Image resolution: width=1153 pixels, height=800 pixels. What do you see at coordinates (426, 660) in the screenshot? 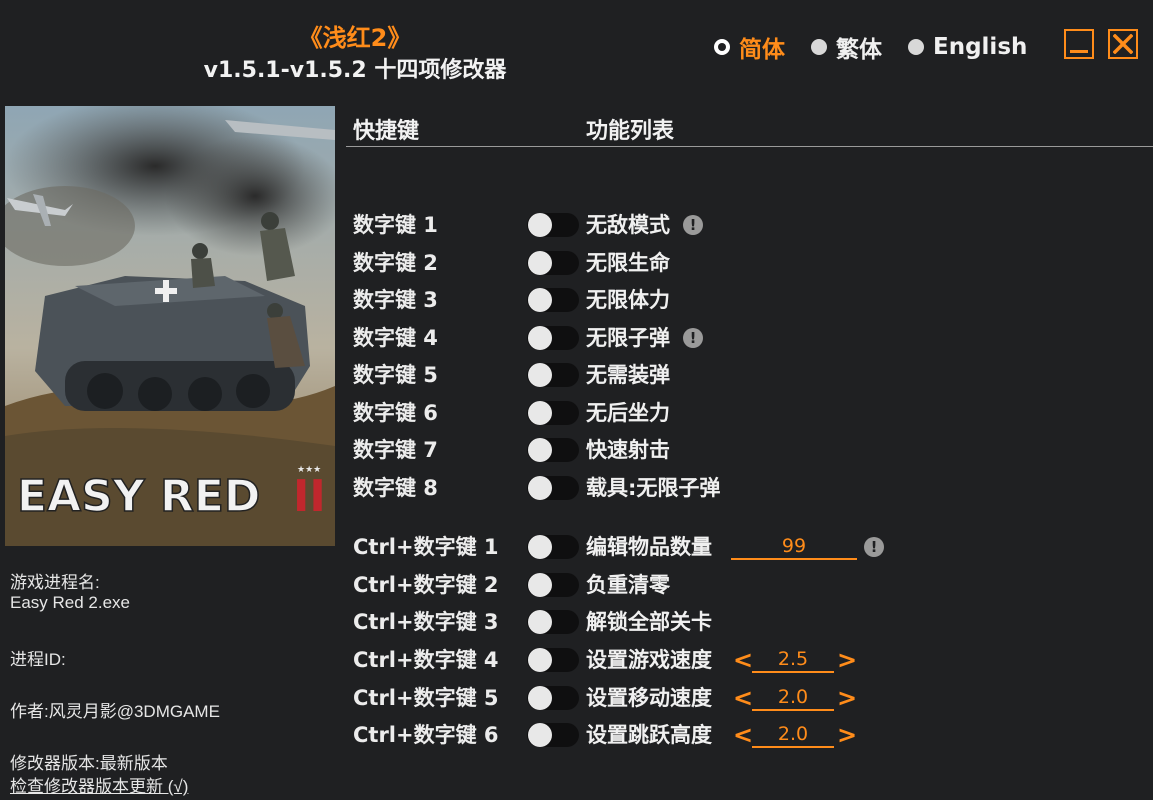
I see `hotkey-label: Ctrl+数字键 4` at bounding box center [426, 660].